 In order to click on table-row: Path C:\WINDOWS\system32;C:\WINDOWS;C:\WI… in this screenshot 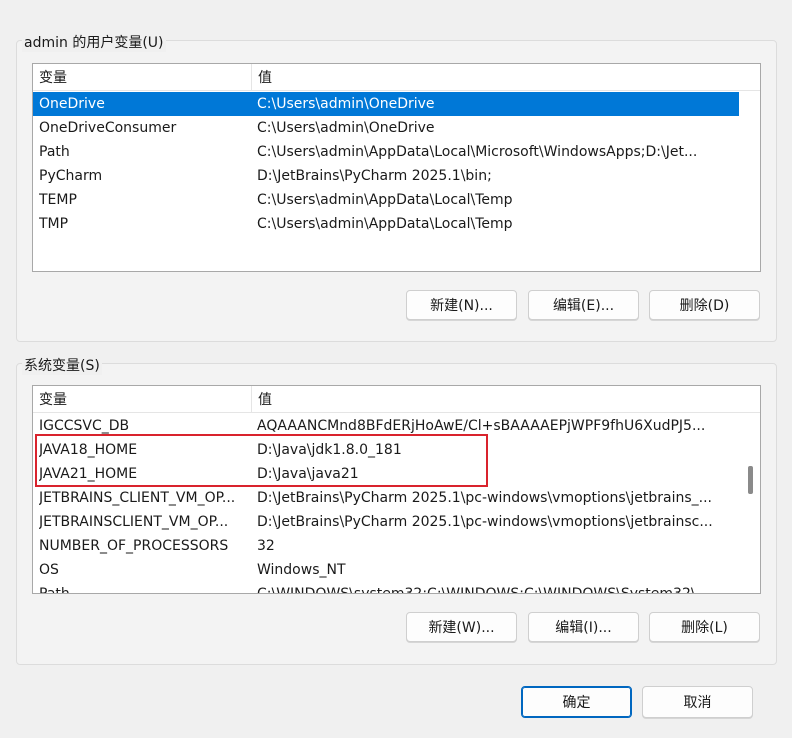, I will do `click(386, 588)`.